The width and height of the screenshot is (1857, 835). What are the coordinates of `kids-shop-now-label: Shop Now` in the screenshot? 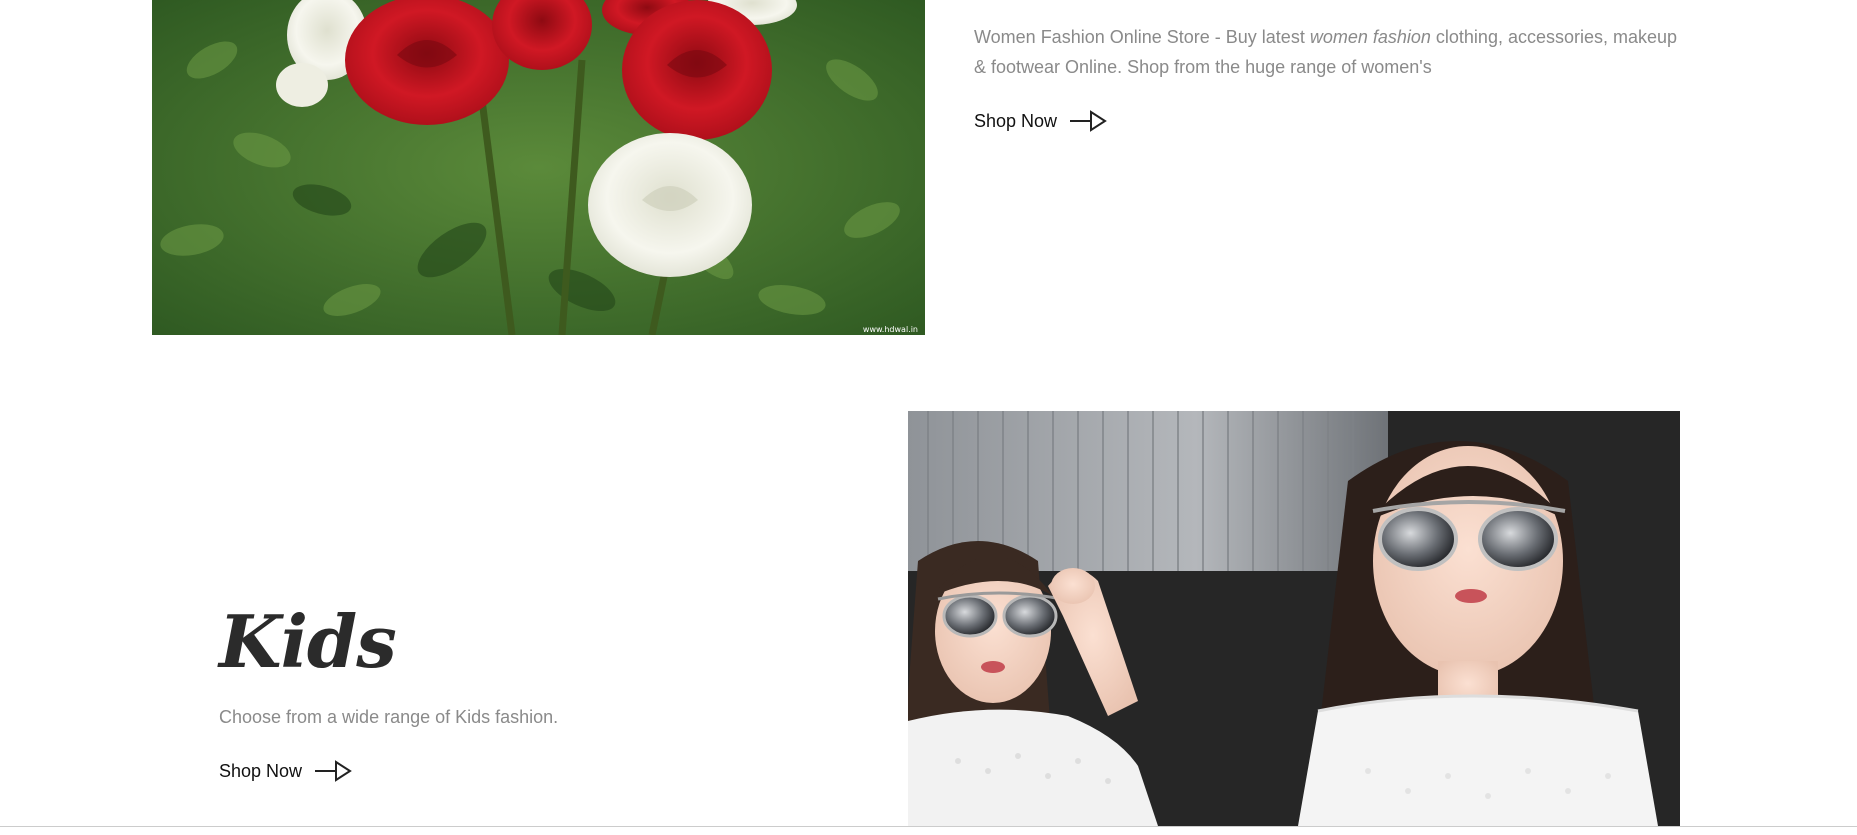 It's located at (261, 770).